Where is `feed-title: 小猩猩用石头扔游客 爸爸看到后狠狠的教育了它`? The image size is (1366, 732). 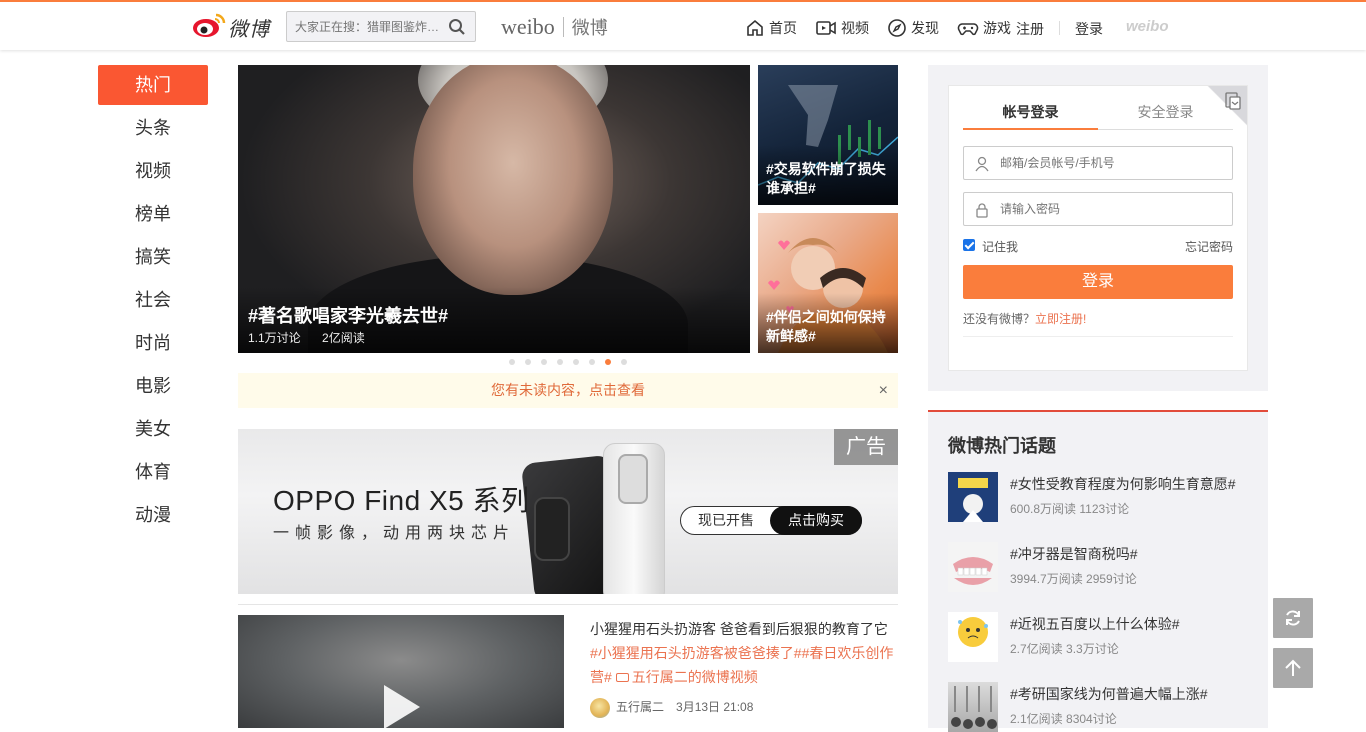
feed-title: 小猩猩用石头扔游客 爸爸看到后狠狠的教育了它 is located at coordinates (745, 629).